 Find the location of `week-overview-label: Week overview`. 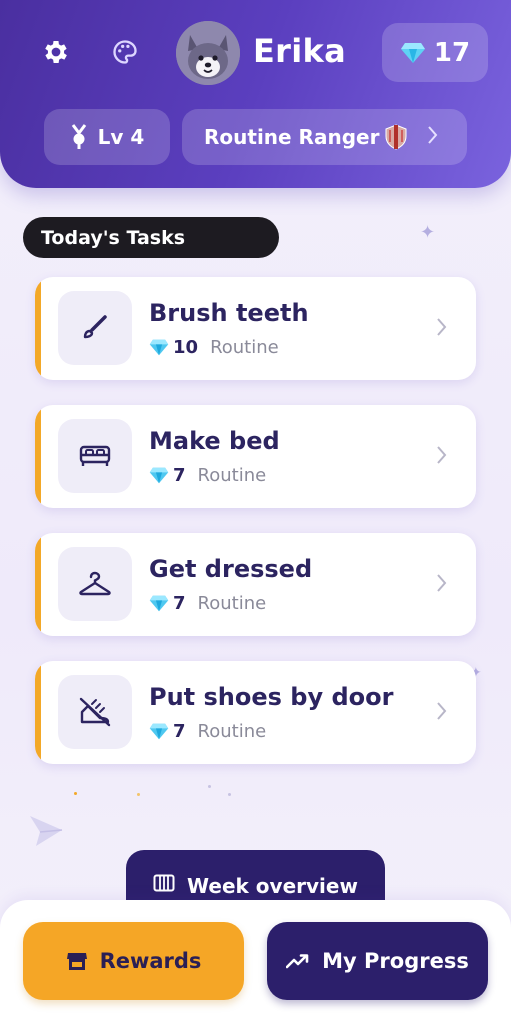

week-overview-label: Week overview is located at coordinates (272, 886).